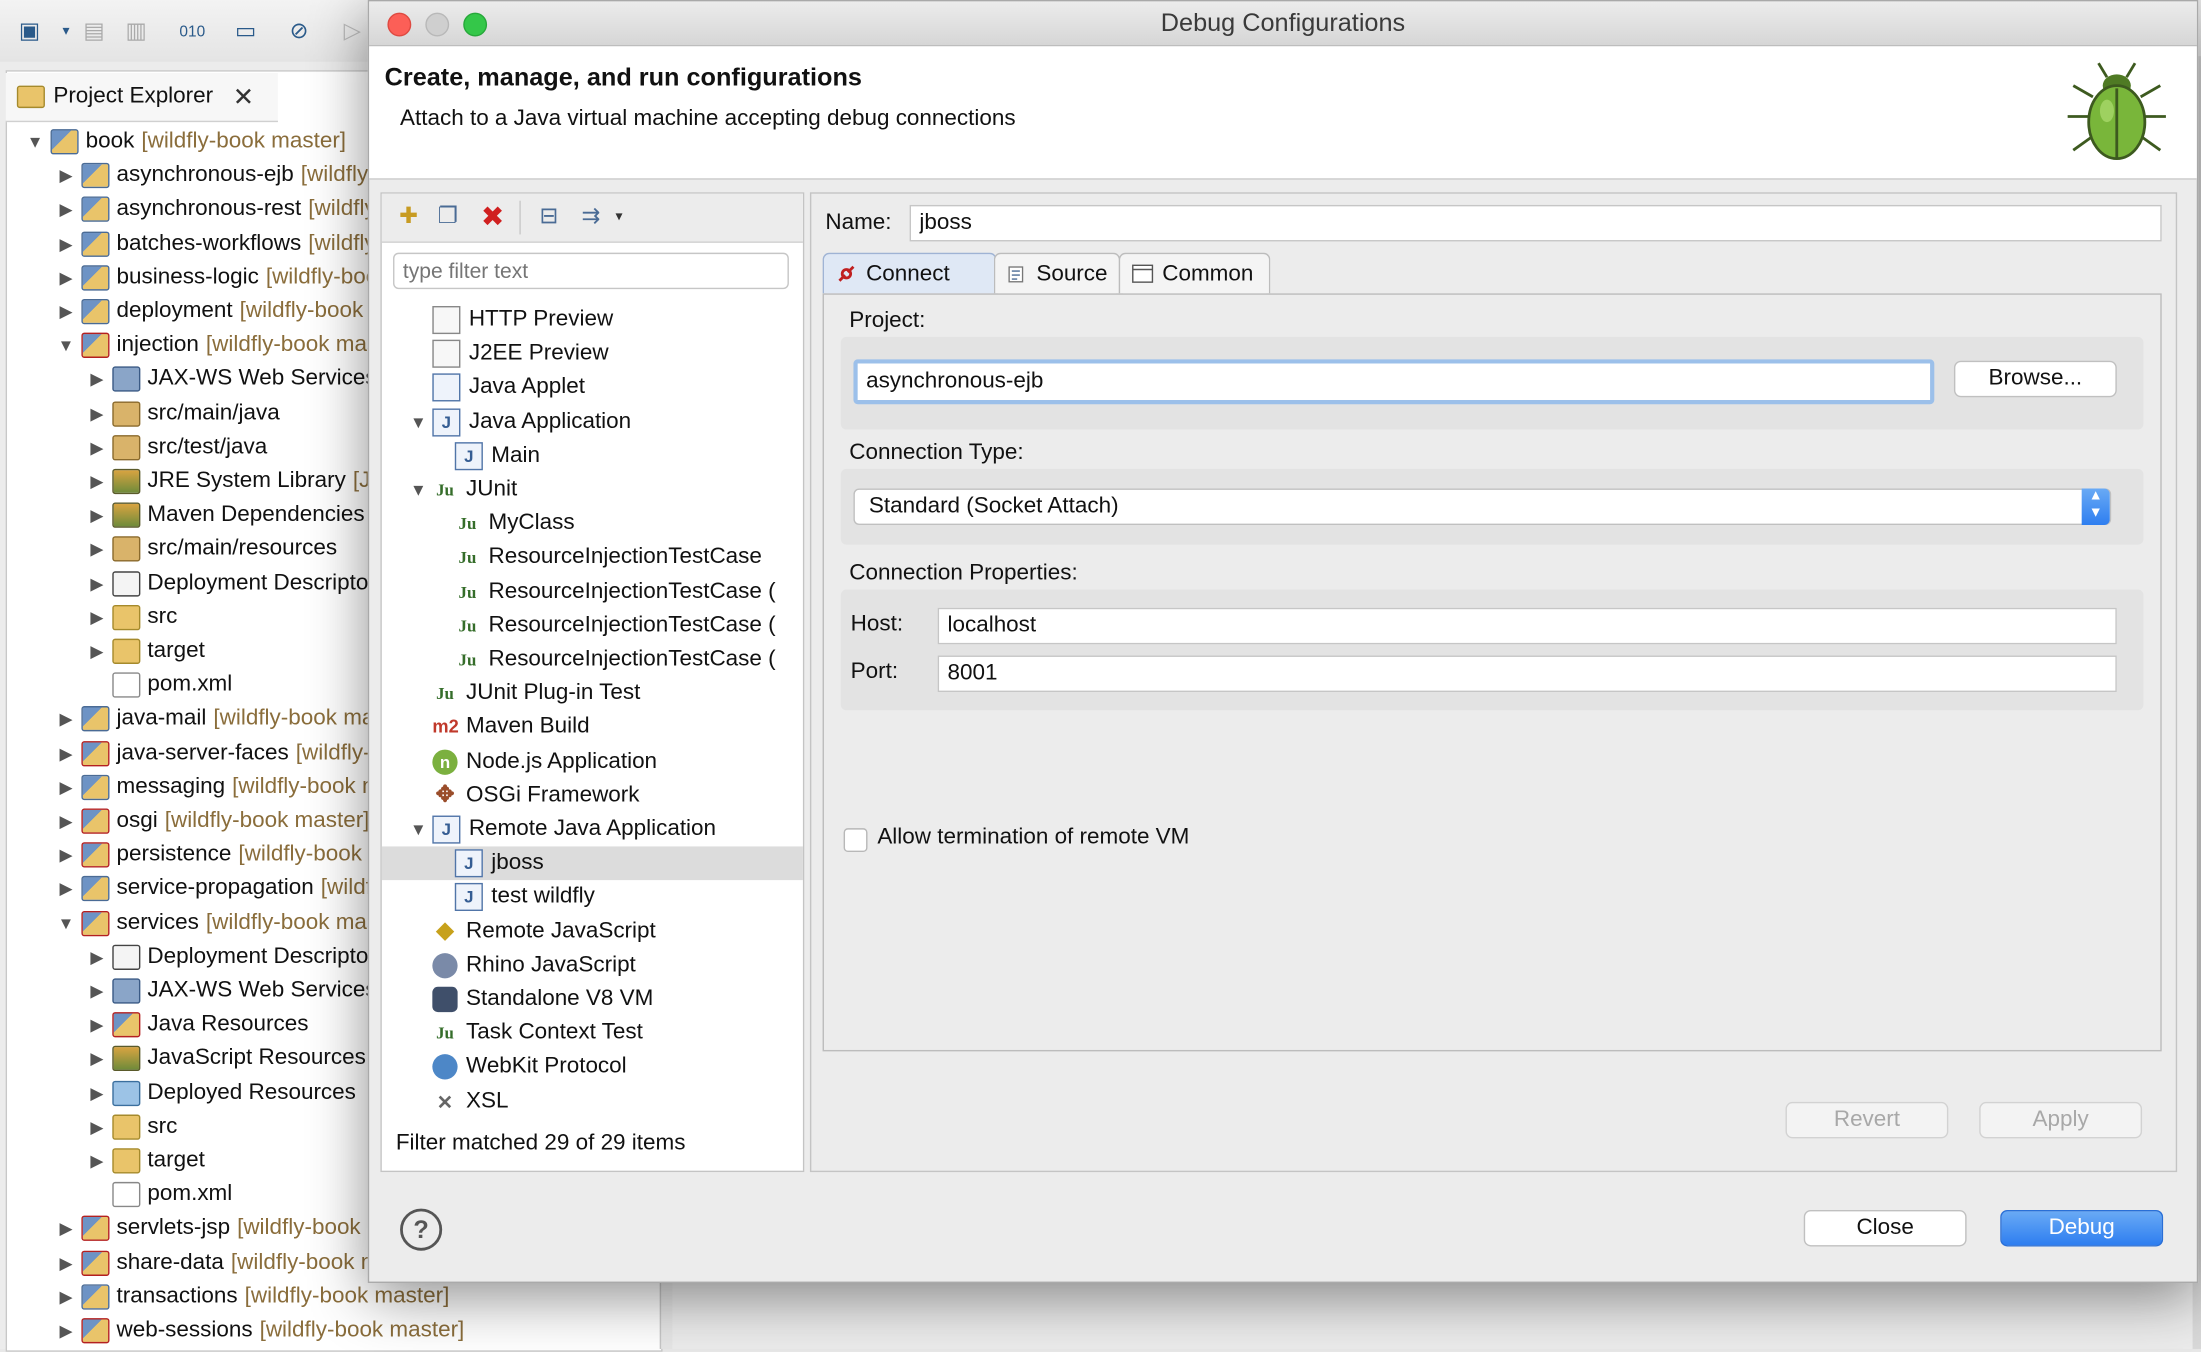 This screenshot has width=2201, height=1352. What do you see at coordinates (1885, 1228) in the screenshot?
I see `close-button: Close` at bounding box center [1885, 1228].